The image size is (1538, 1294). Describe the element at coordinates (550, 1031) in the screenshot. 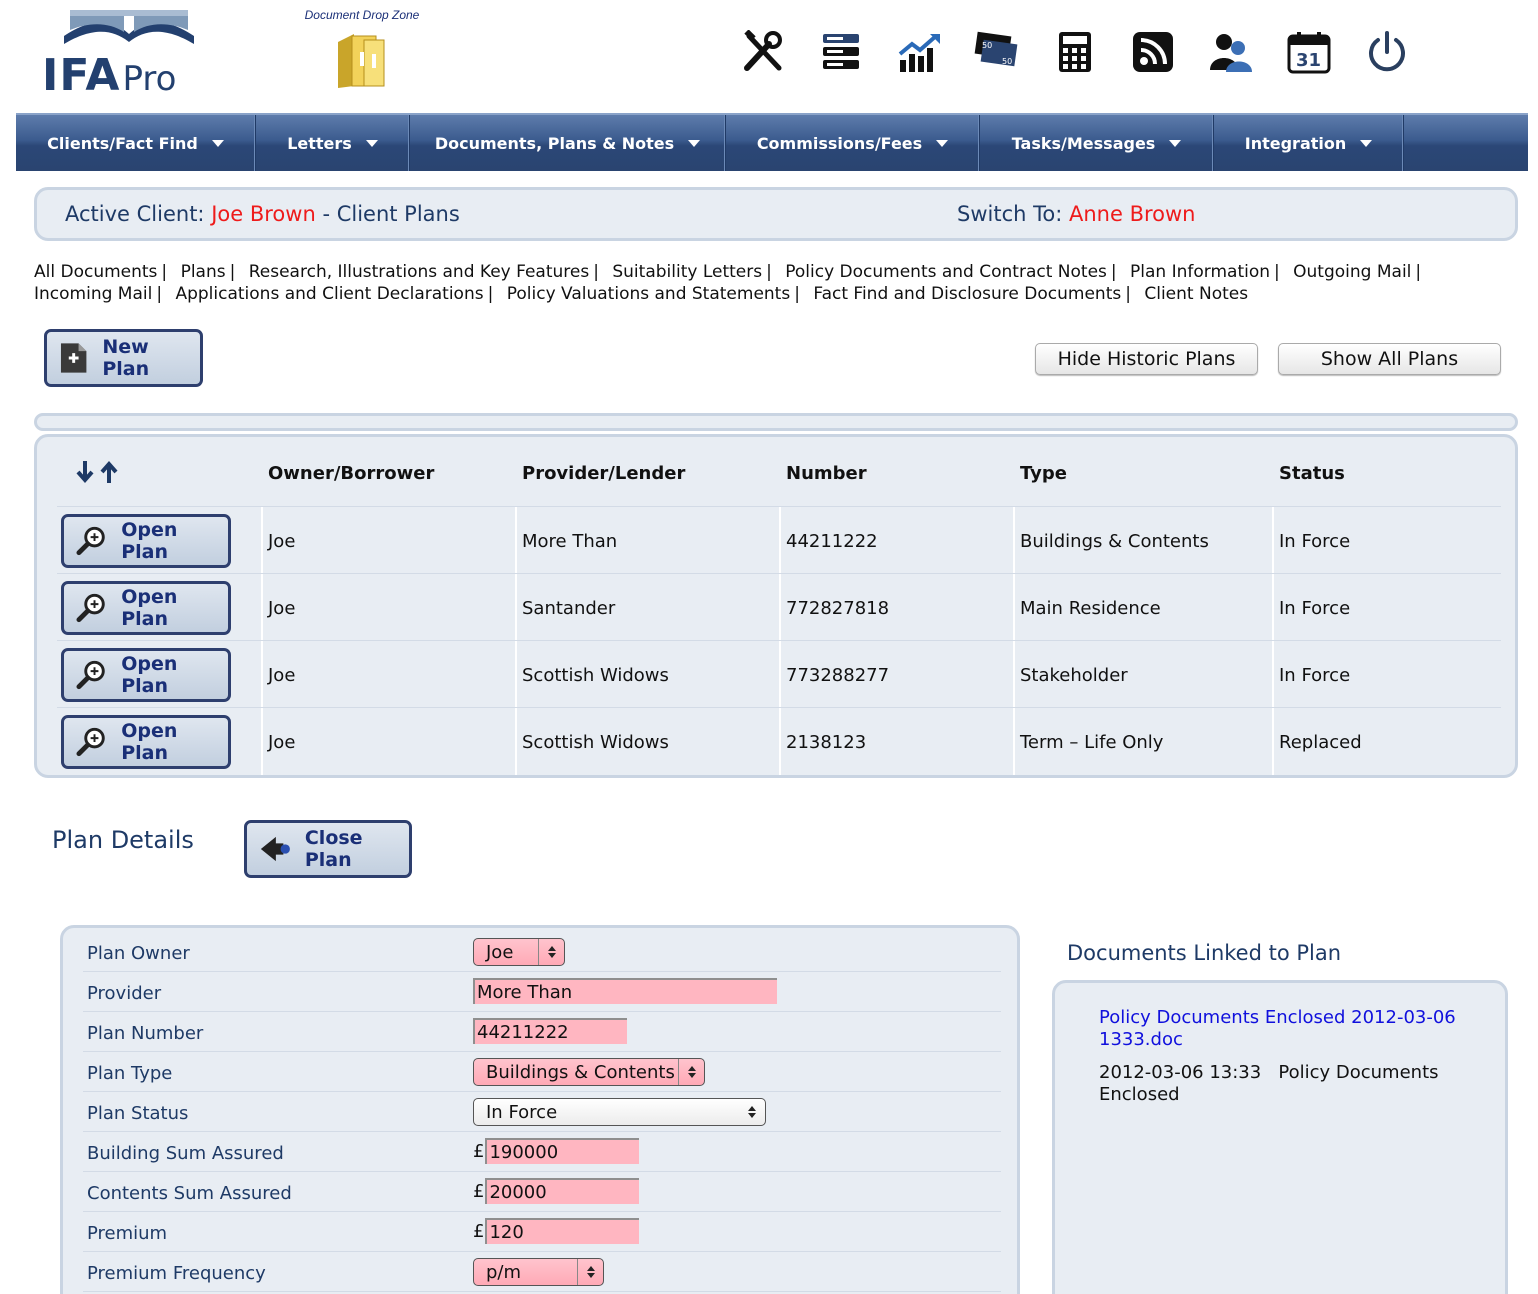

I see `plan-number-input: 44211222` at that location.